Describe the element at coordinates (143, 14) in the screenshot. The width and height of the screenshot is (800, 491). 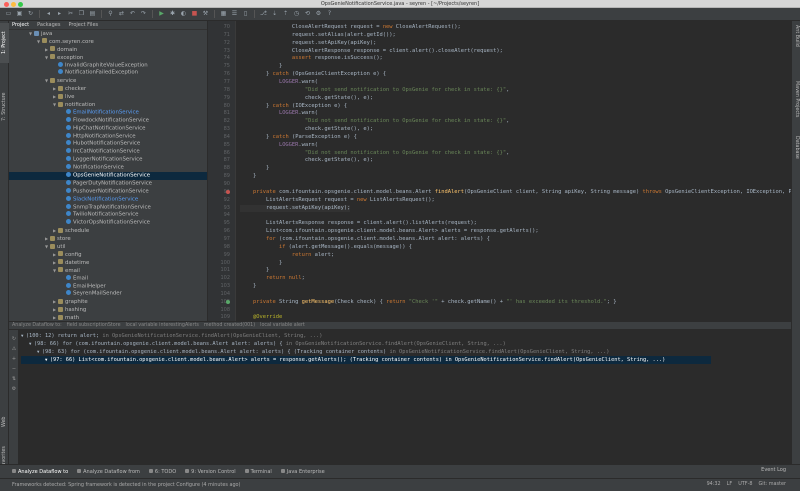
I see `redo-icon: ↷` at that location.